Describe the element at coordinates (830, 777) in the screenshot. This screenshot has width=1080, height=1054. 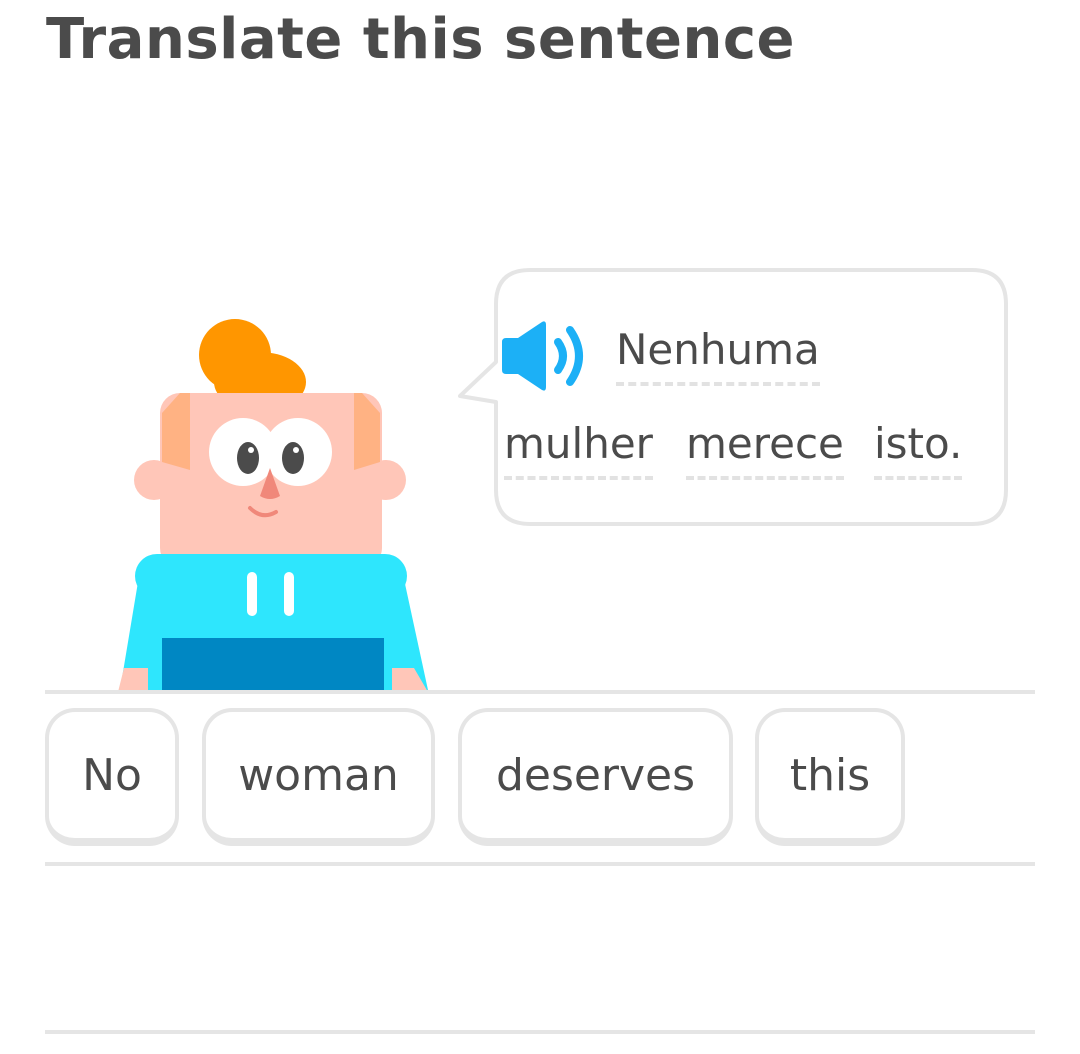
I see `word-tile-this: this` at that location.